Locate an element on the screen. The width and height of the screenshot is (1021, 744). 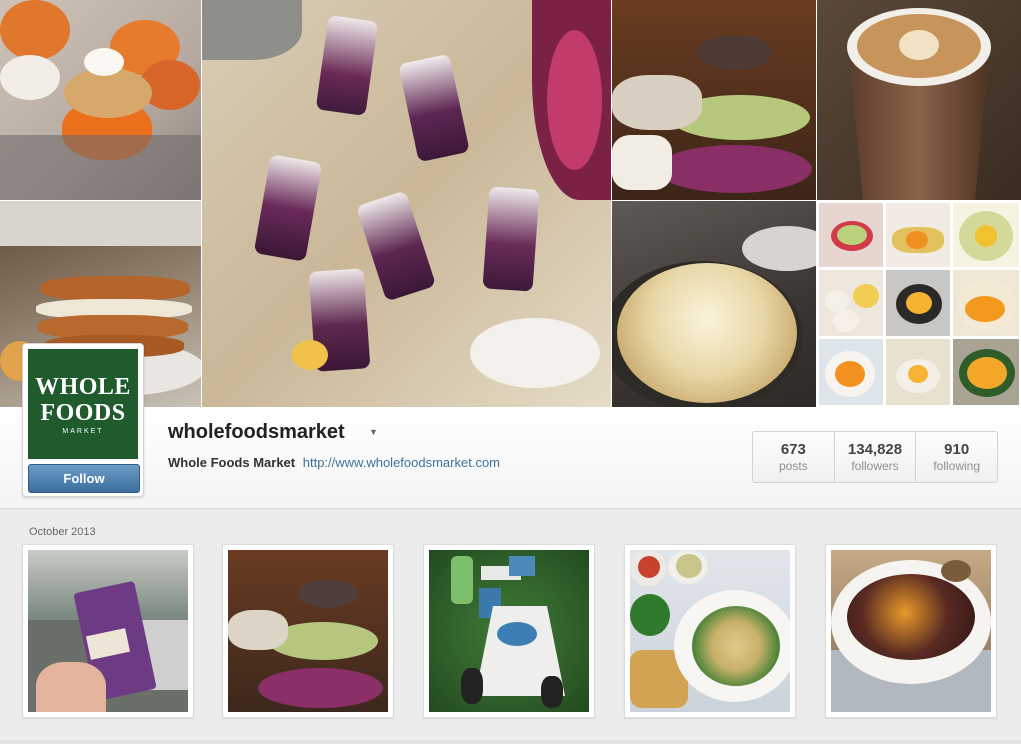
feed-photo-pasta-salad is located at coordinates (710, 631).